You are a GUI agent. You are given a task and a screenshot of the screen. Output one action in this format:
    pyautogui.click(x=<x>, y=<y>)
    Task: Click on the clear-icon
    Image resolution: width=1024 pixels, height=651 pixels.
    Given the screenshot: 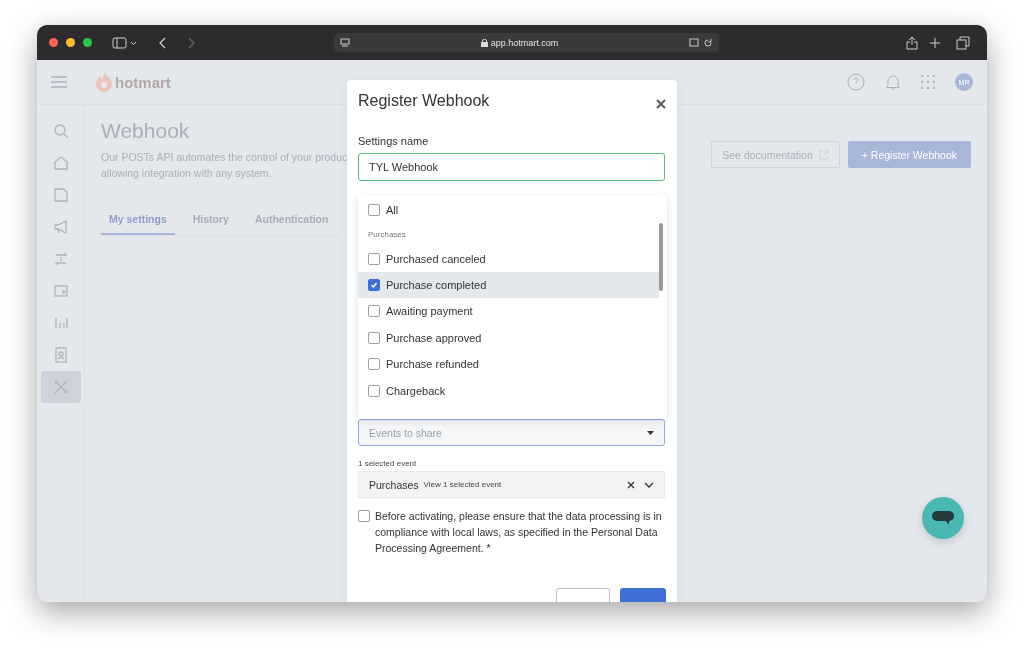 What is the action you would take?
    pyautogui.click(x=631, y=484)
    